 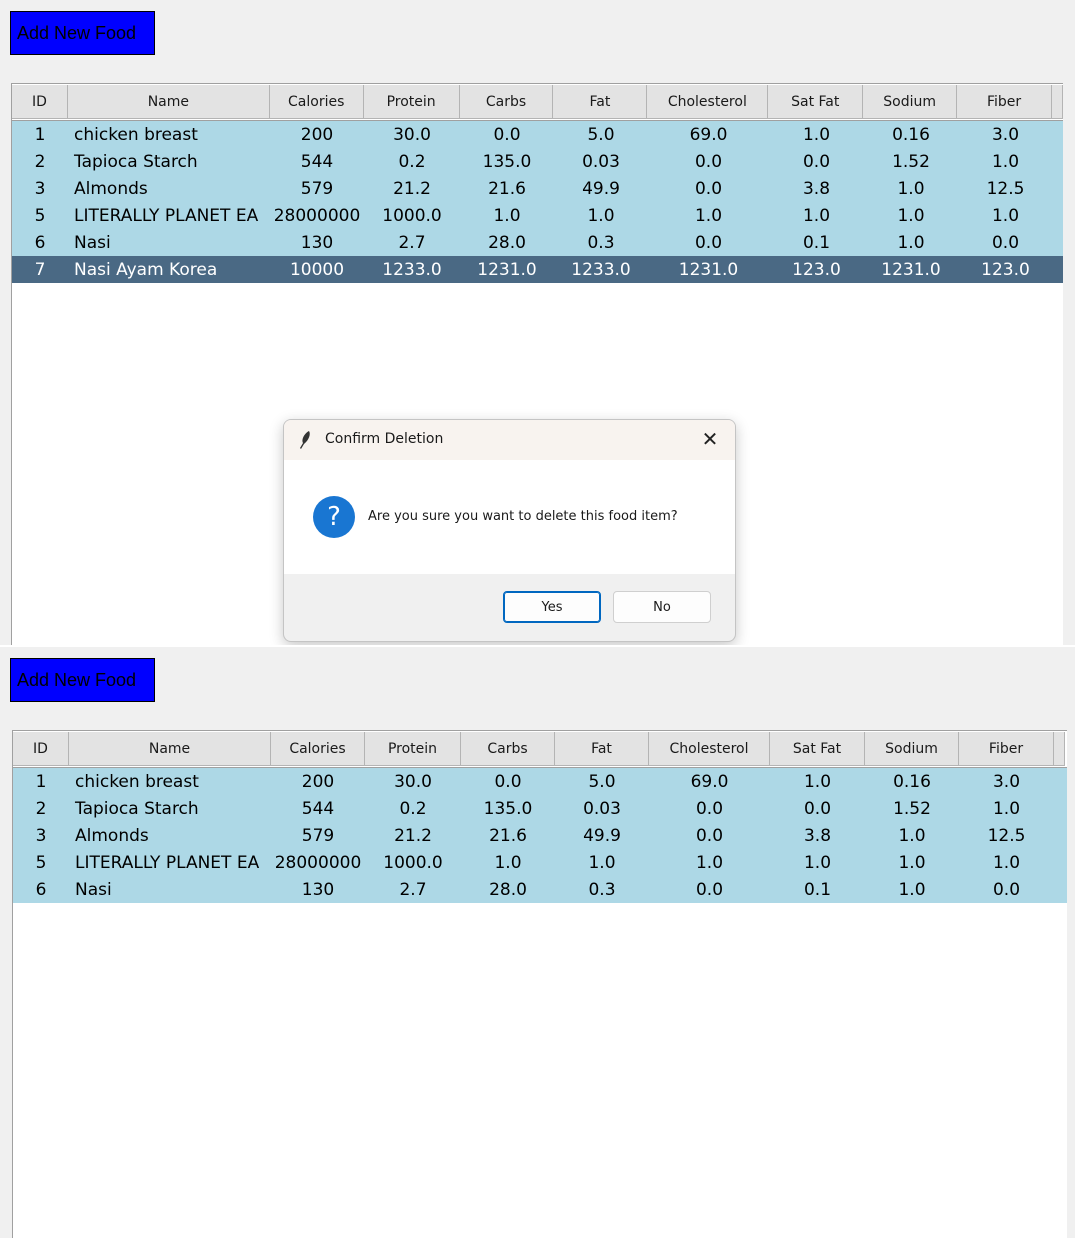 What do you see at coordinates (1005, 188) in the screenshot?
I see `cell-fiber: 12.5` at bounding box center [1005, 188].